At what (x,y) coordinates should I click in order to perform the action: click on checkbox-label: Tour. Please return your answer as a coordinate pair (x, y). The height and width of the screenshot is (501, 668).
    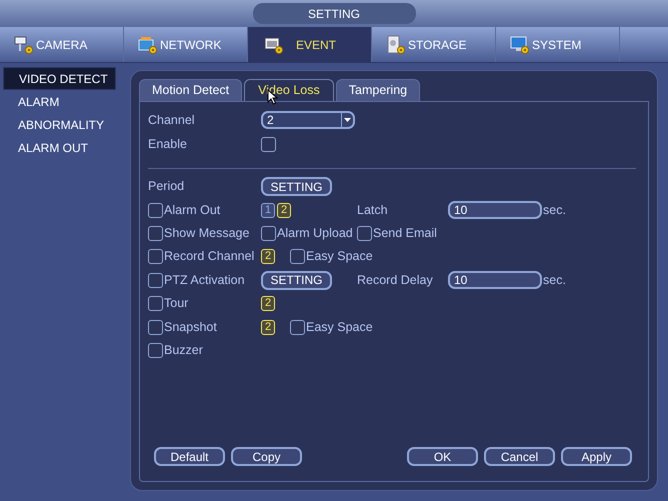
    Looking at the image, I should click on (176, 303).